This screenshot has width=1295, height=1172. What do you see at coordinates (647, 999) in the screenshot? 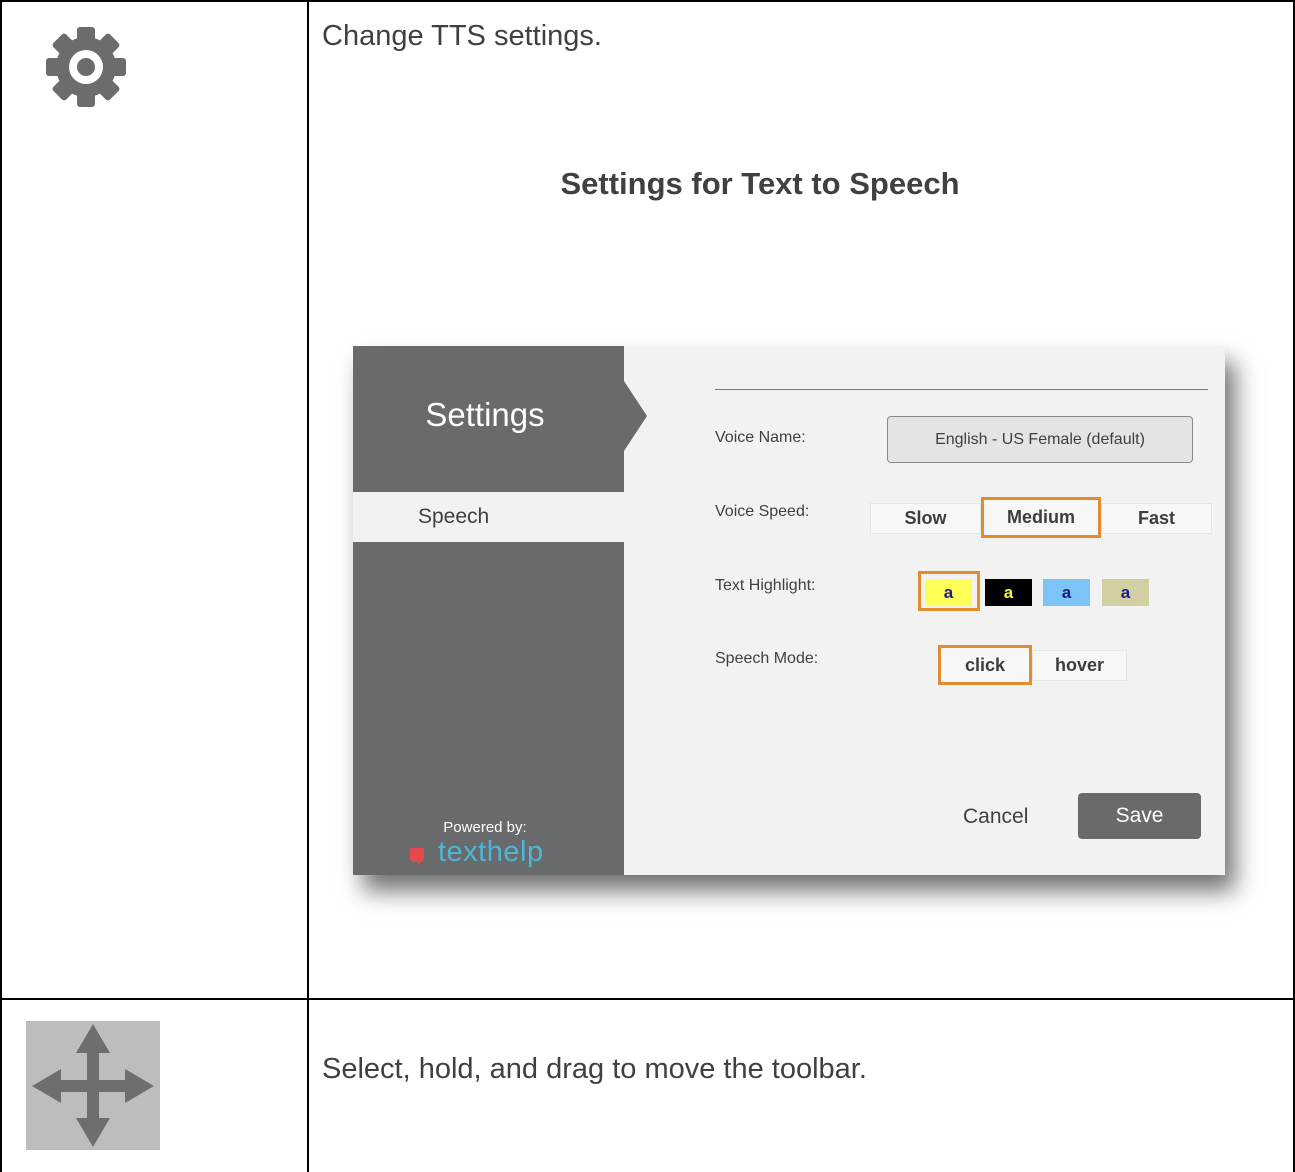
I see `table-row-divider` at bounding box center [647, 999].